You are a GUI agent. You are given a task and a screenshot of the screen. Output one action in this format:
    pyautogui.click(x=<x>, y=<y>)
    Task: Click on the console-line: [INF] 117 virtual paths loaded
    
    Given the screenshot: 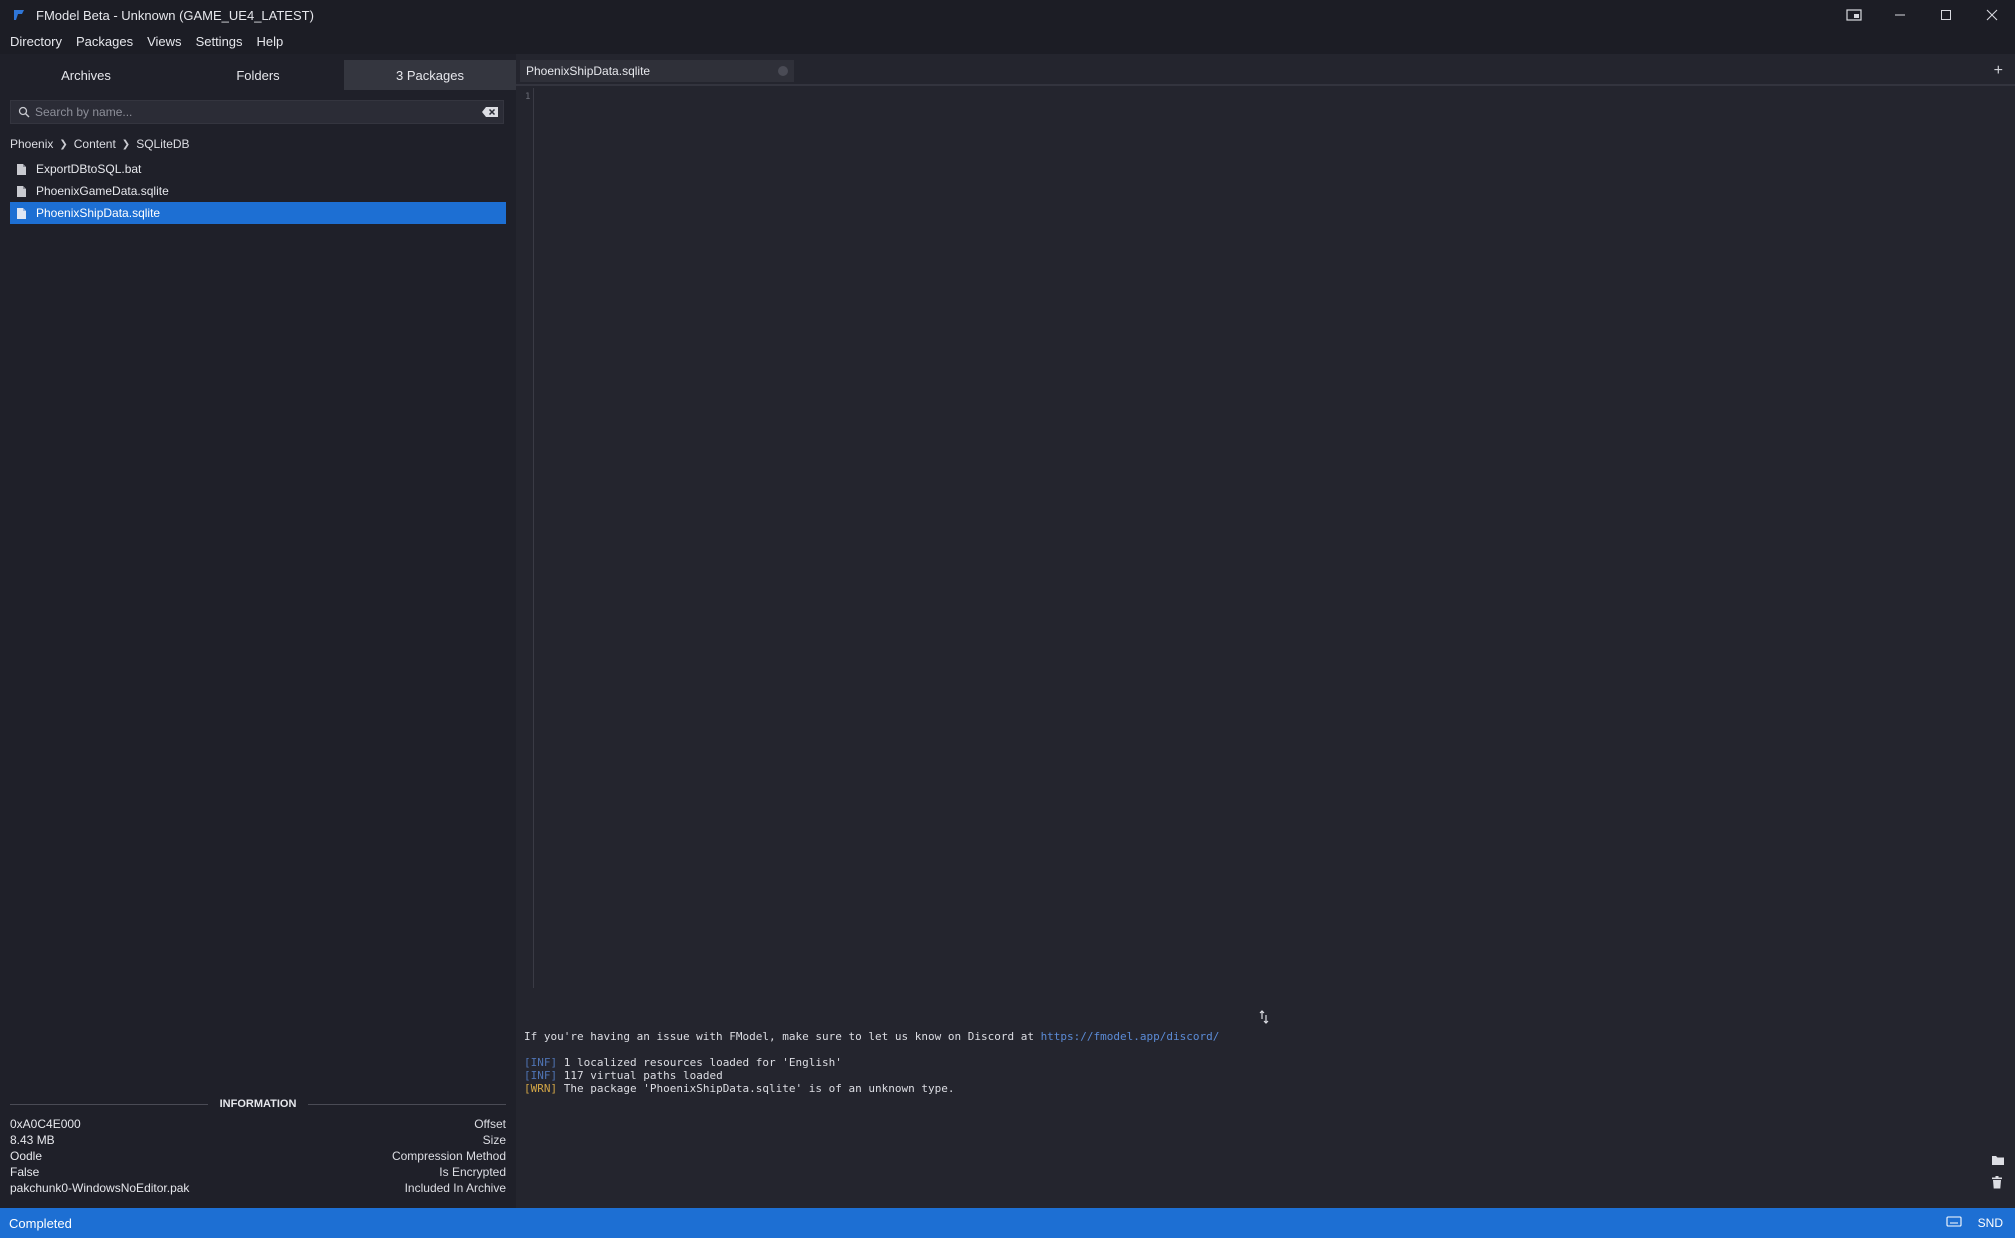 What is the action you would take?
    pyautogui.click(x=623, y=1075)
    